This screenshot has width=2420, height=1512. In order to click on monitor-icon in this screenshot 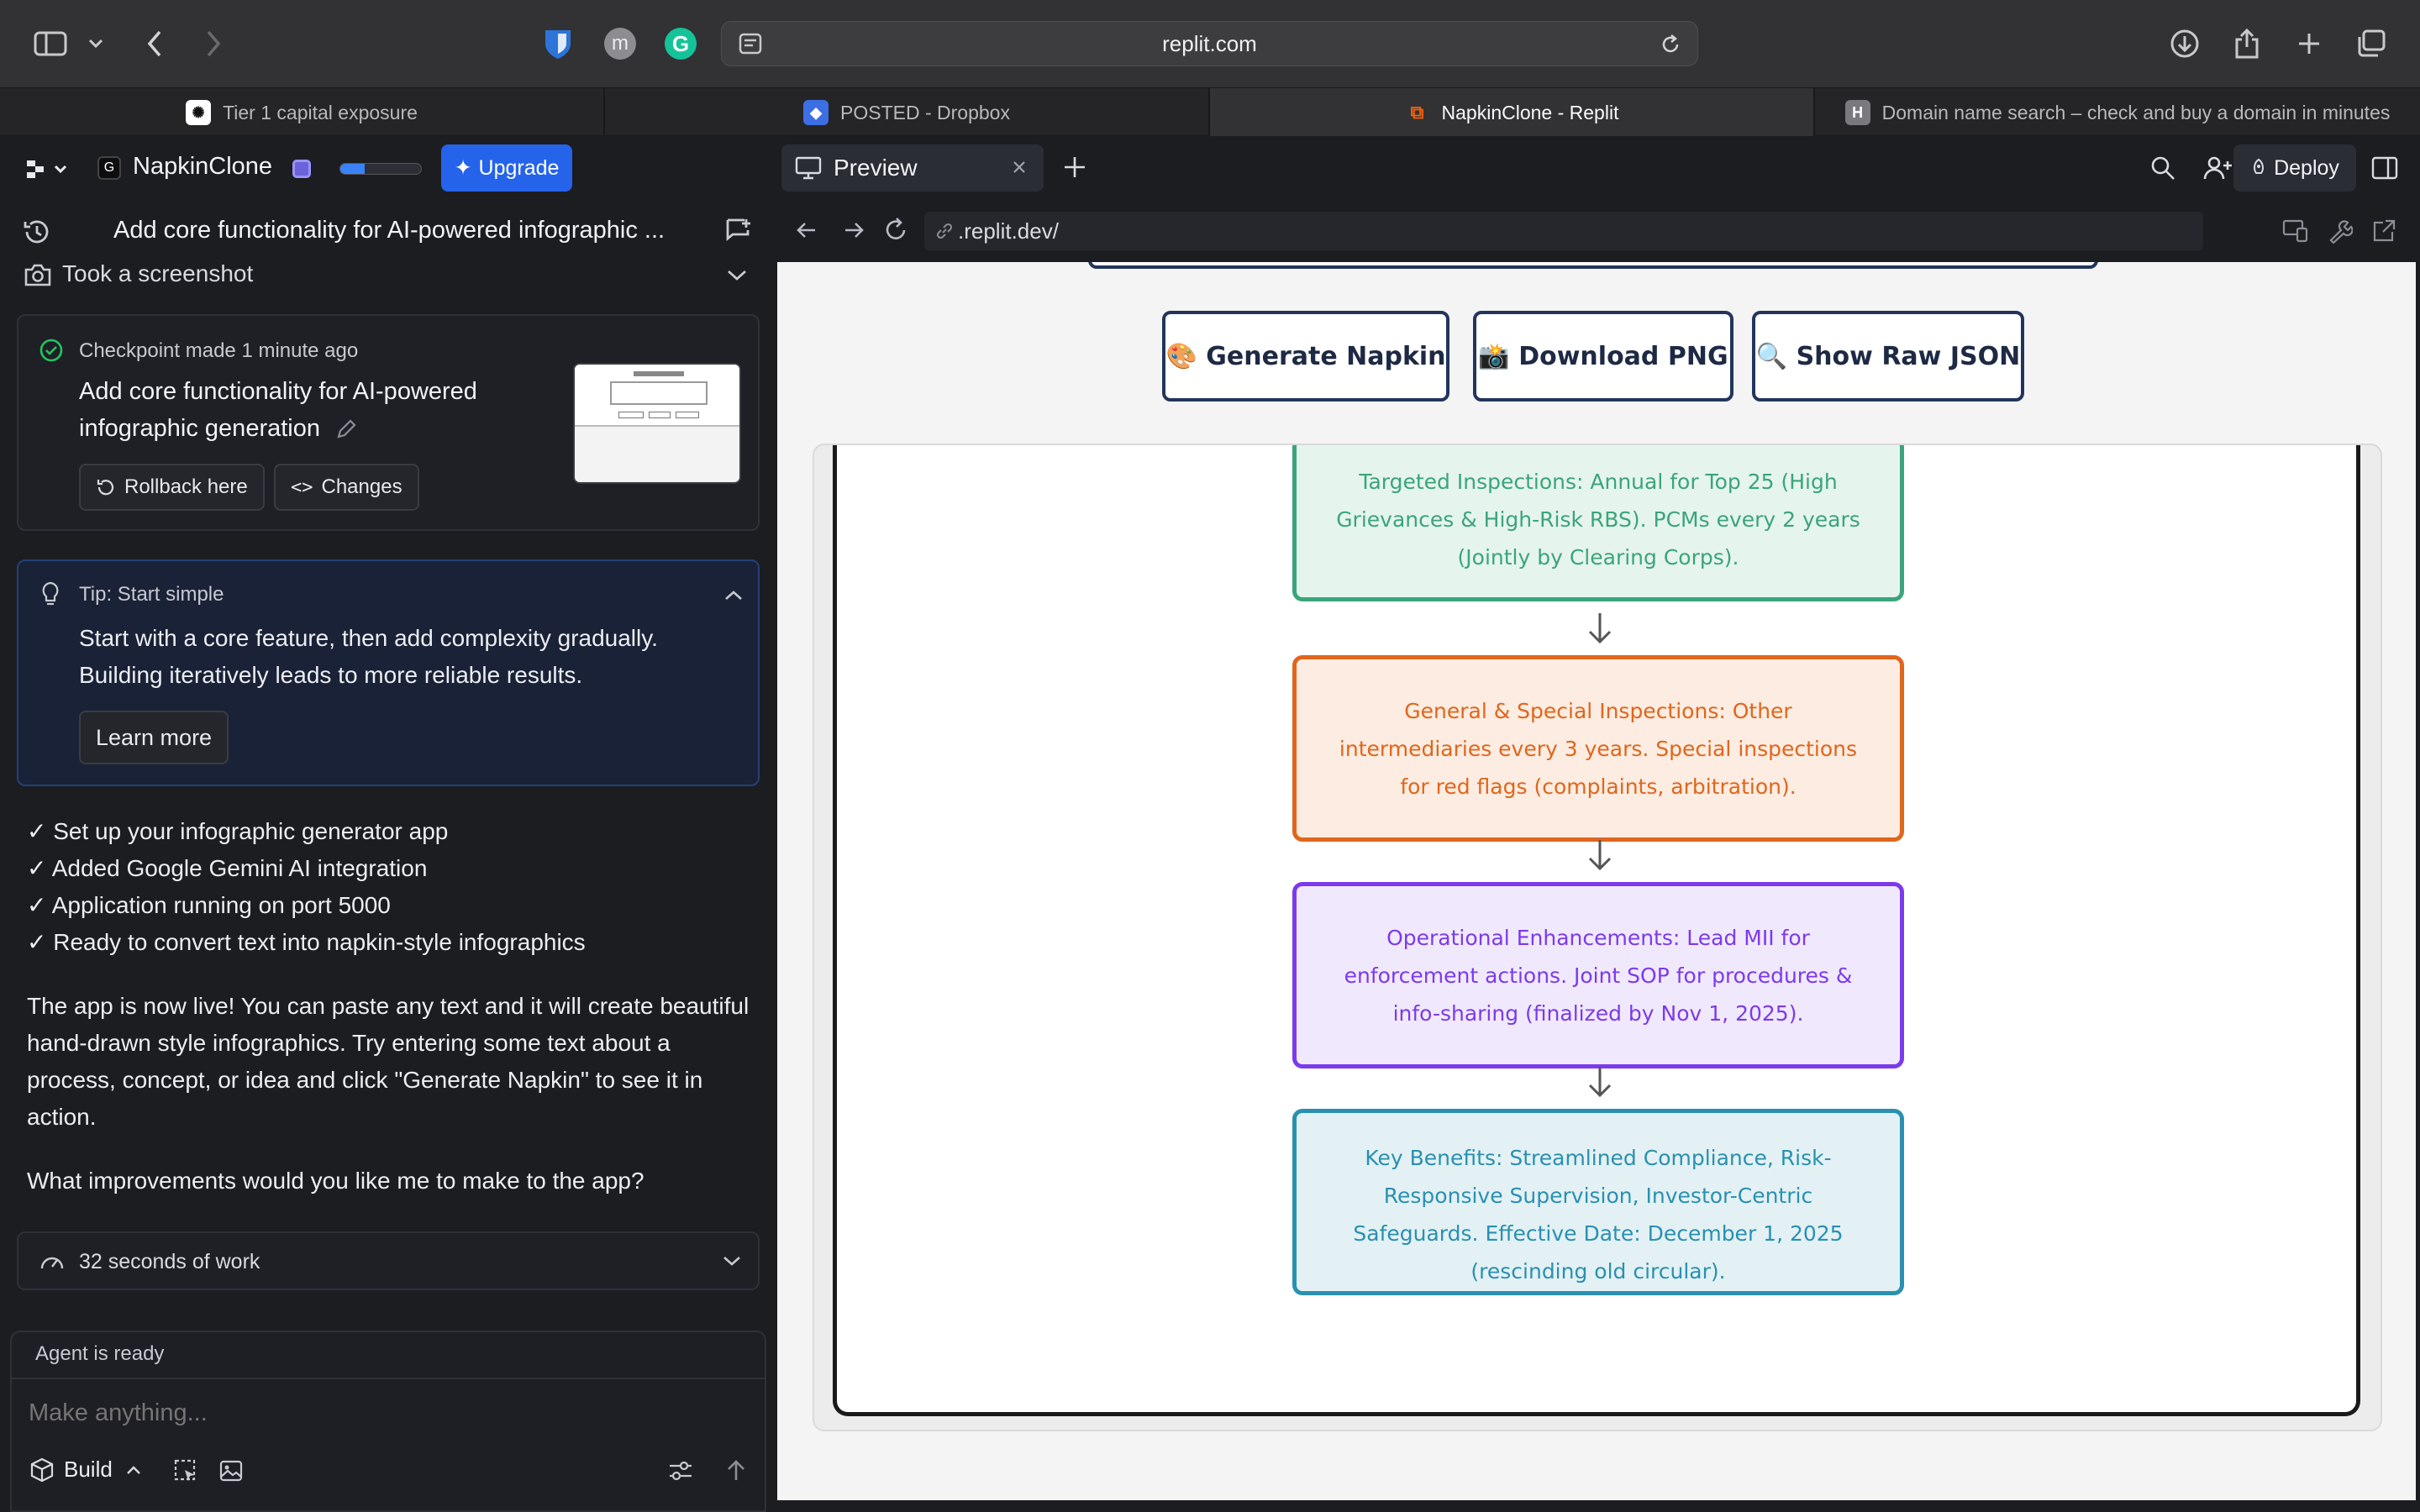, I will do `click(809, 168)`.